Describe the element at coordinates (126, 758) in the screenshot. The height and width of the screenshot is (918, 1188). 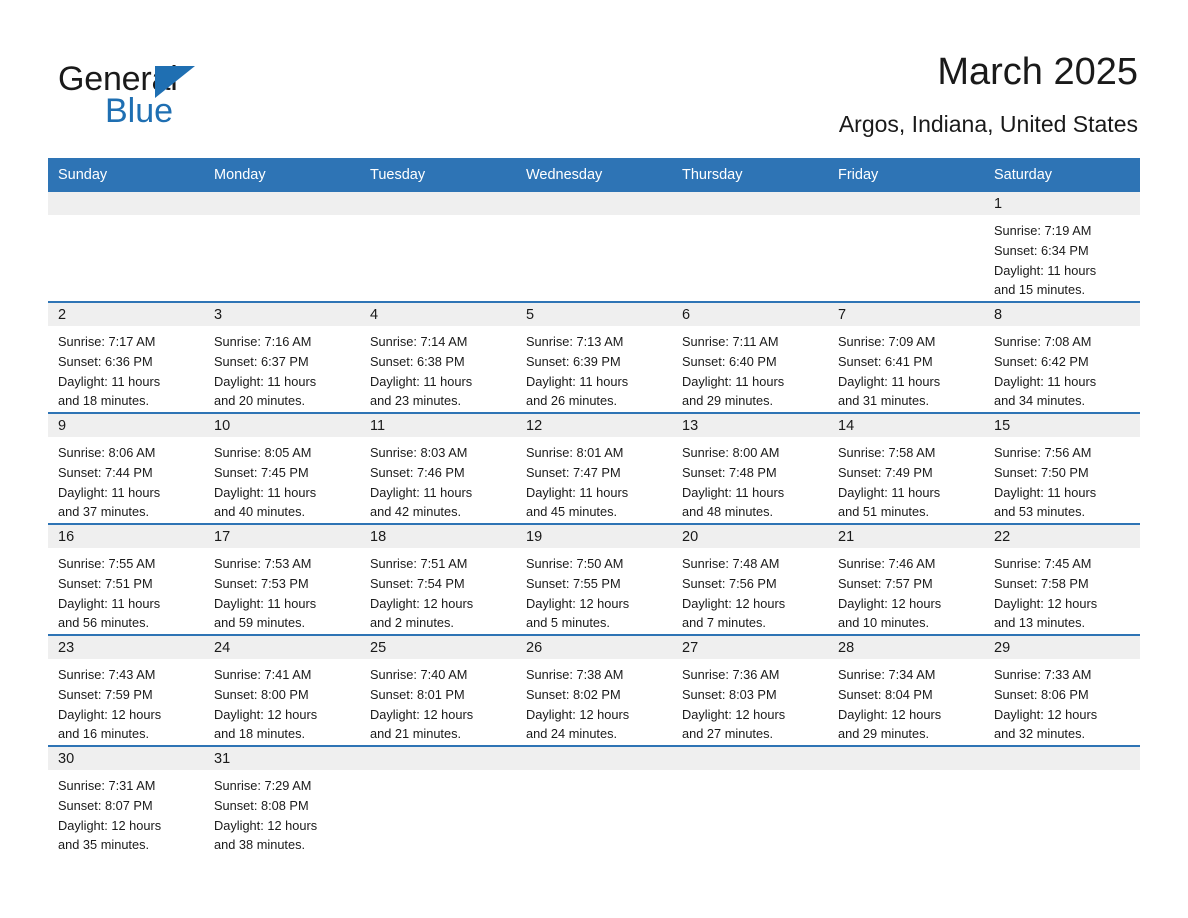
I see `day-number: 30` at that location.